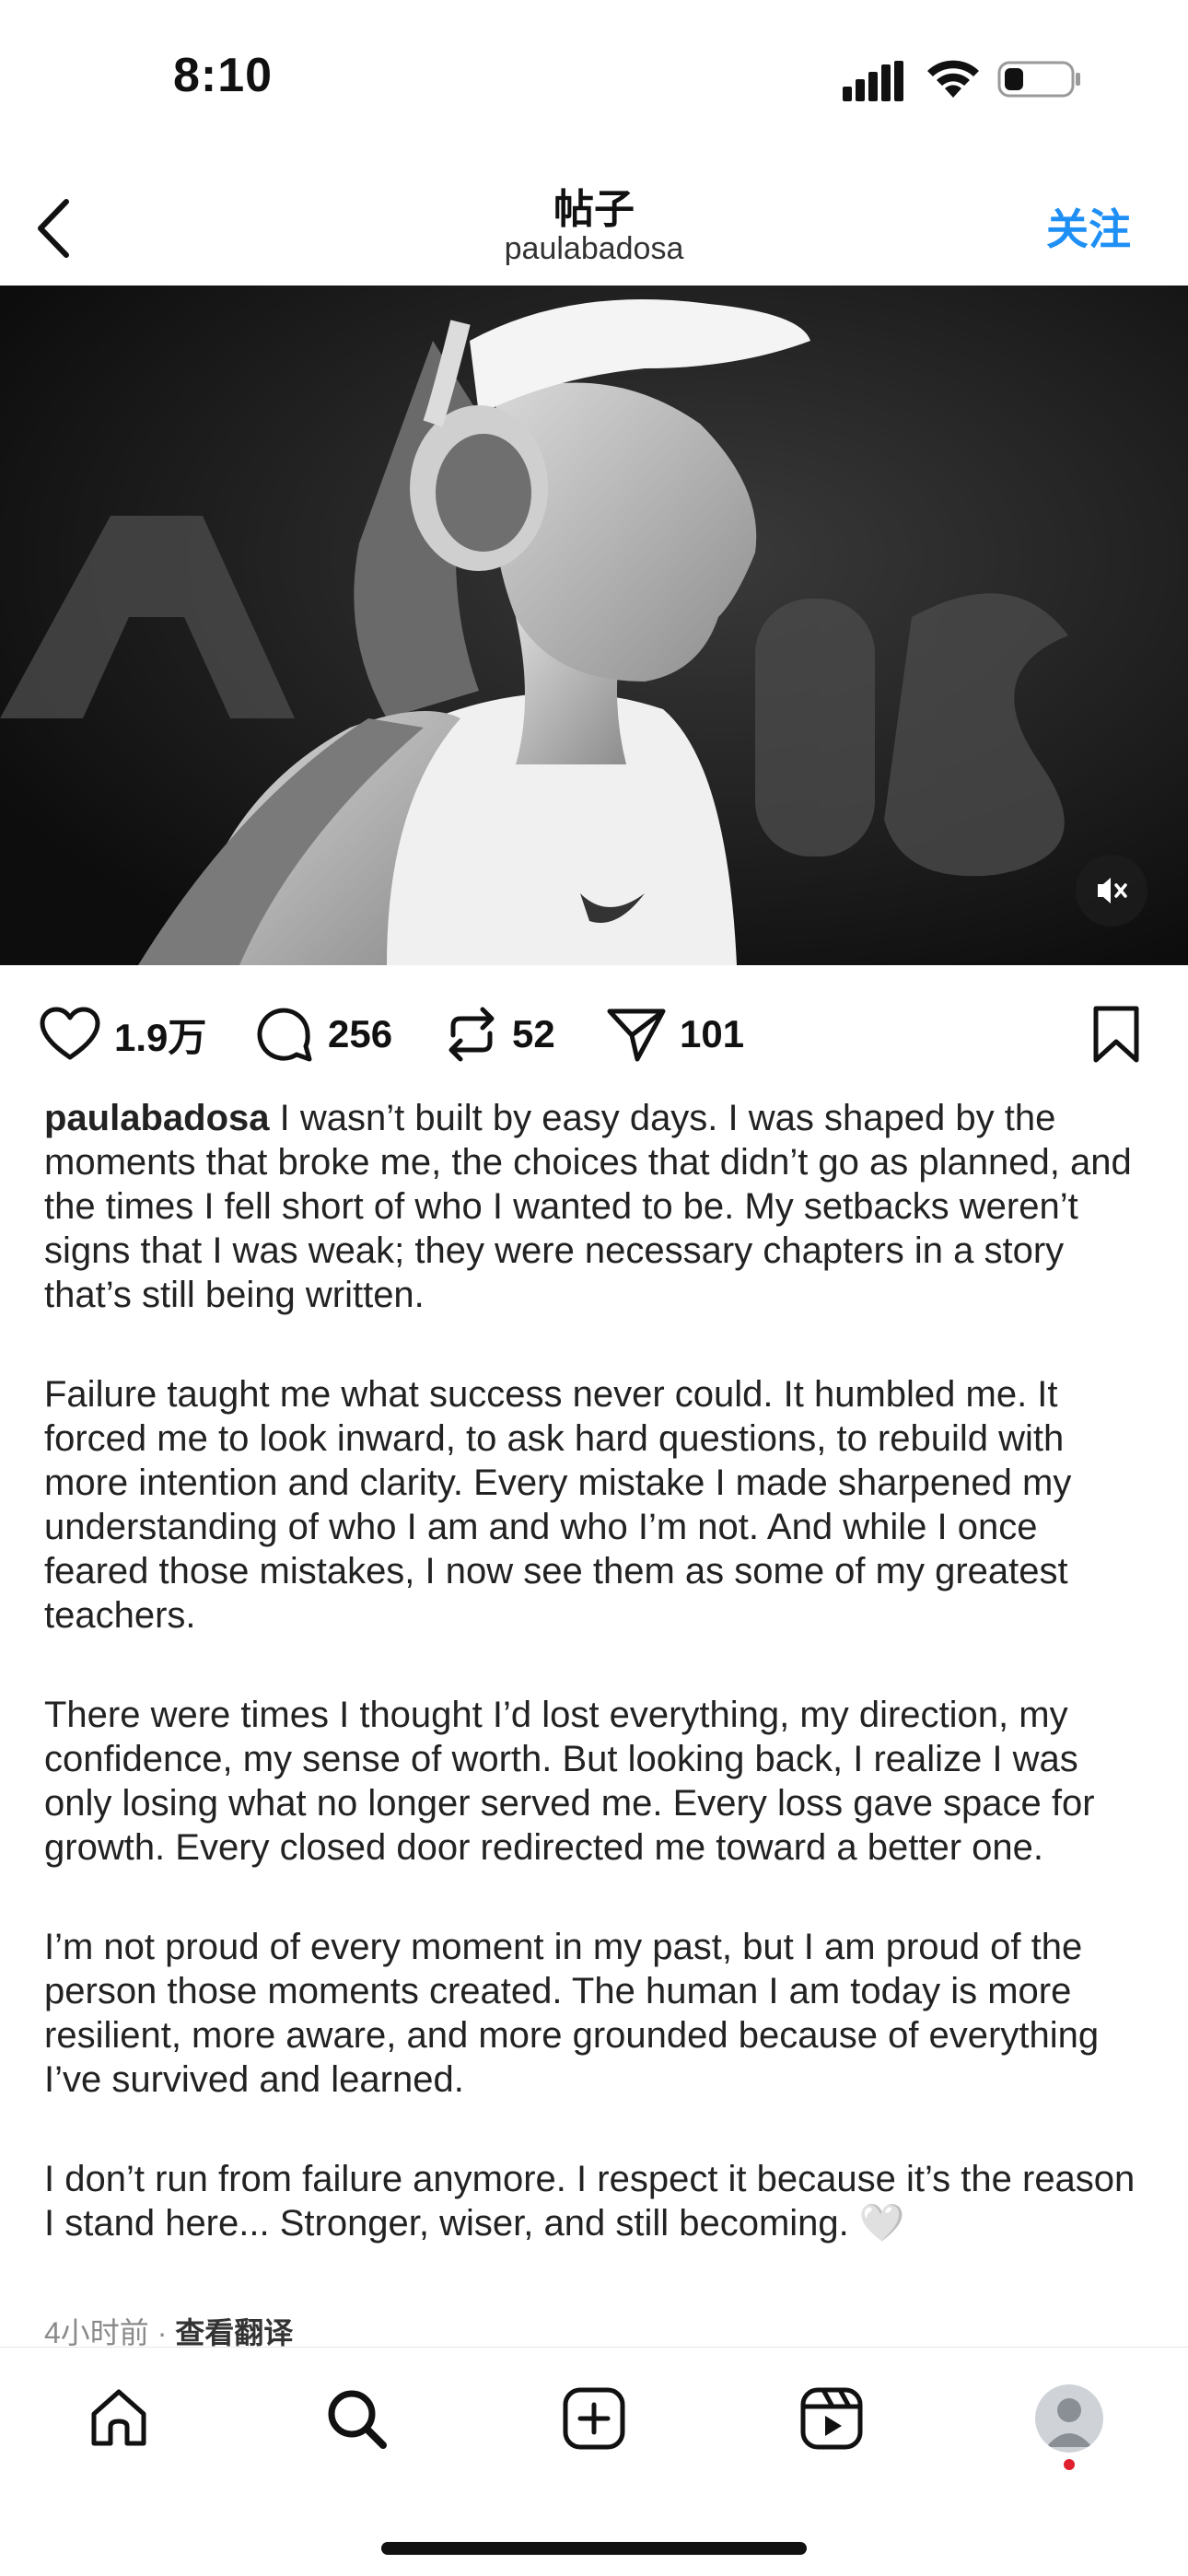 The width and height of the screenshot is (1188, 2576). I want to click on tab-home, so click(119, 2418).